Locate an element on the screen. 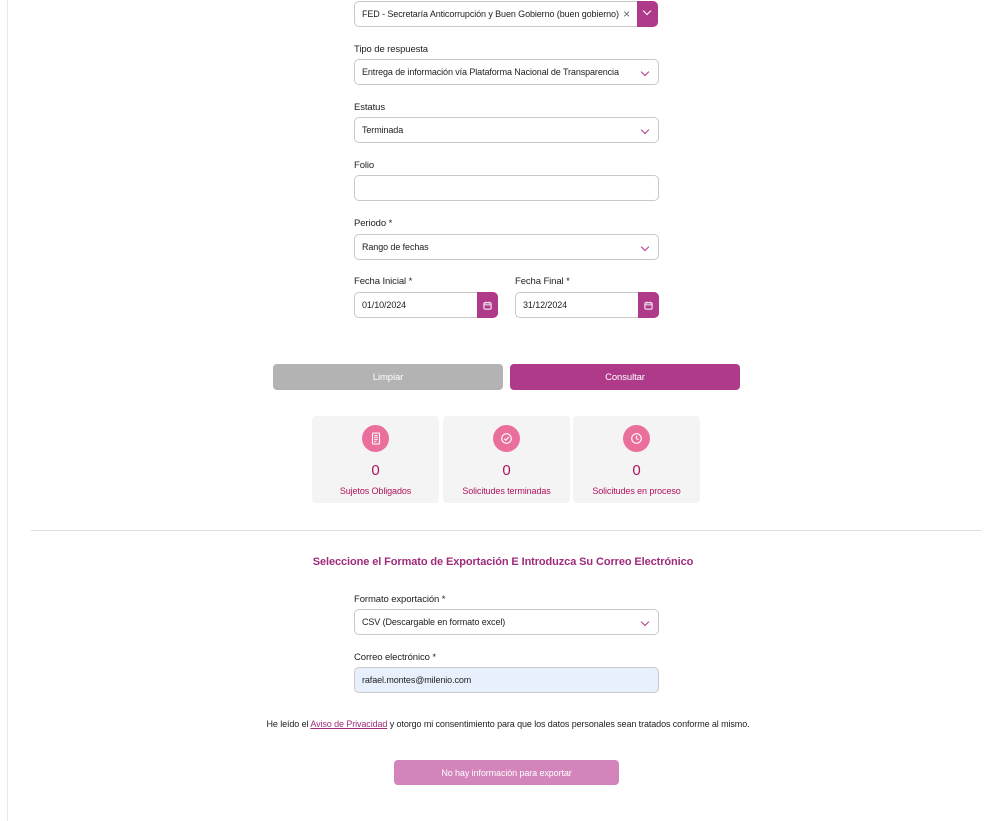 The height and width of the screenshot is (821, 1006). fecha-final-calendar-button is located at coordinates (648, 305).